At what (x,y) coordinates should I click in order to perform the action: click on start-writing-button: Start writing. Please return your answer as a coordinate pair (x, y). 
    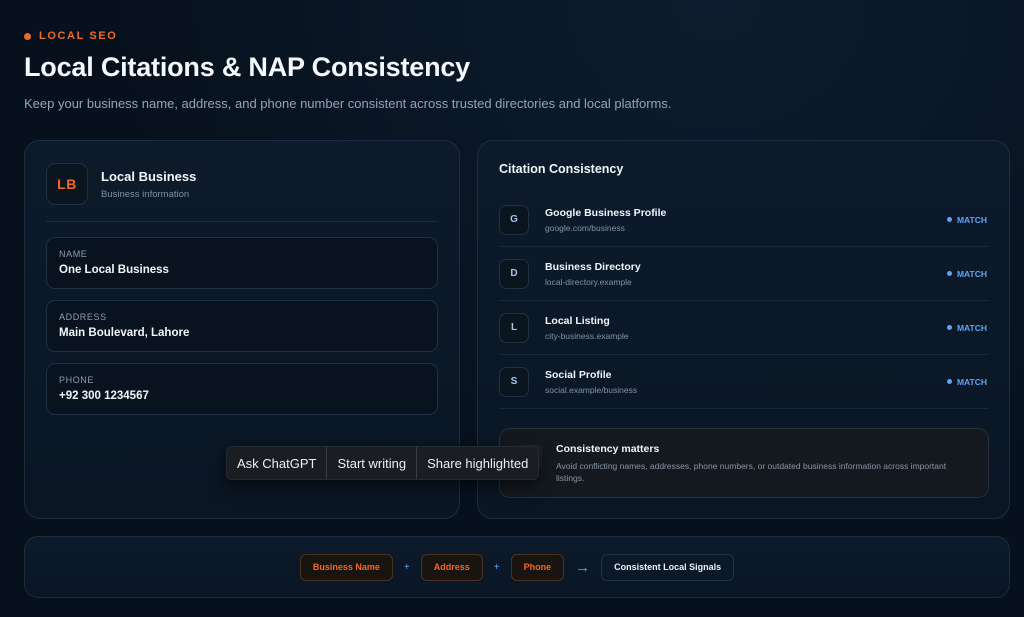
    Looking at the image, I should click on (371, 463).